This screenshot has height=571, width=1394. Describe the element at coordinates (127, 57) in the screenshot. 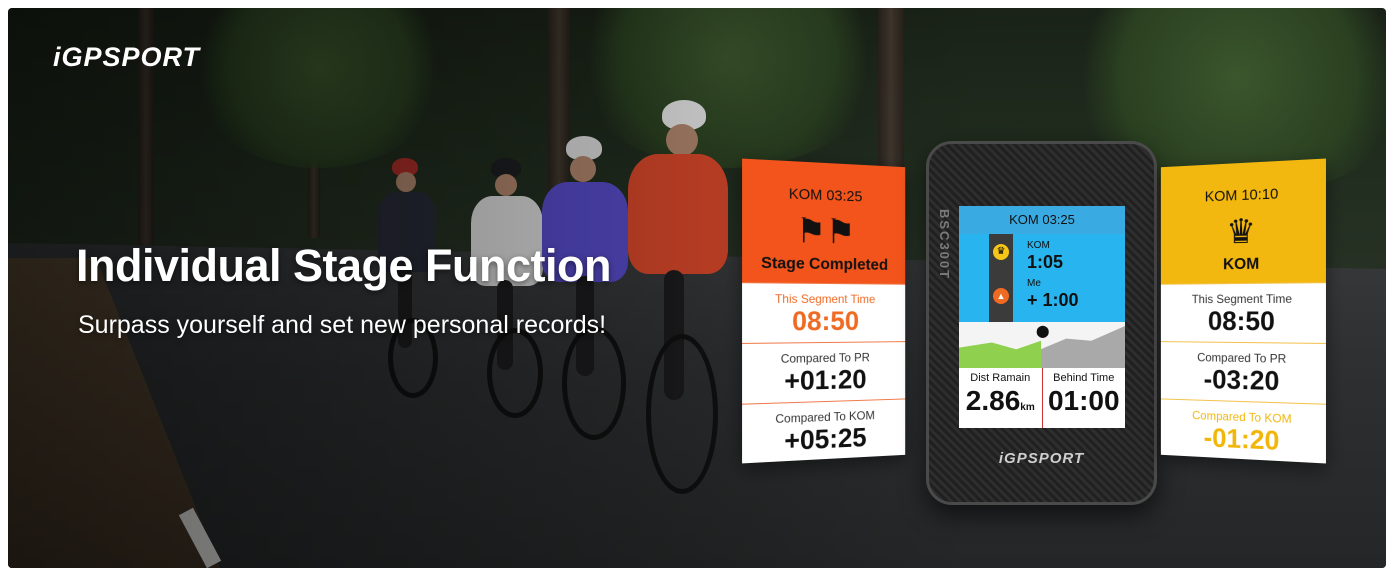

I see `brand-logo: iGPSPORT` at that location.